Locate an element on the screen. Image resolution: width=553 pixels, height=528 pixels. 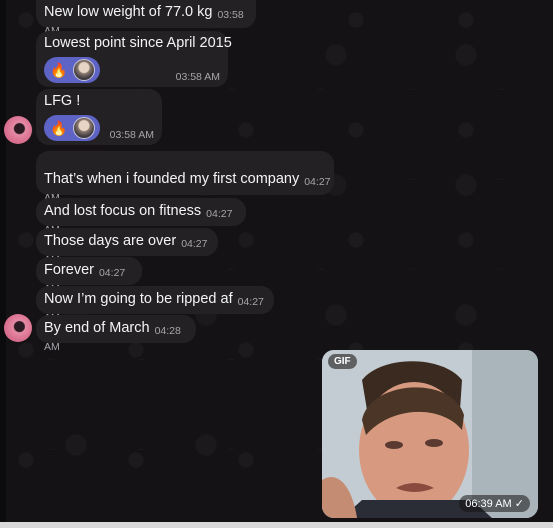
message-bubble: Forever04:27 AM is located at coordinates (89, 276).